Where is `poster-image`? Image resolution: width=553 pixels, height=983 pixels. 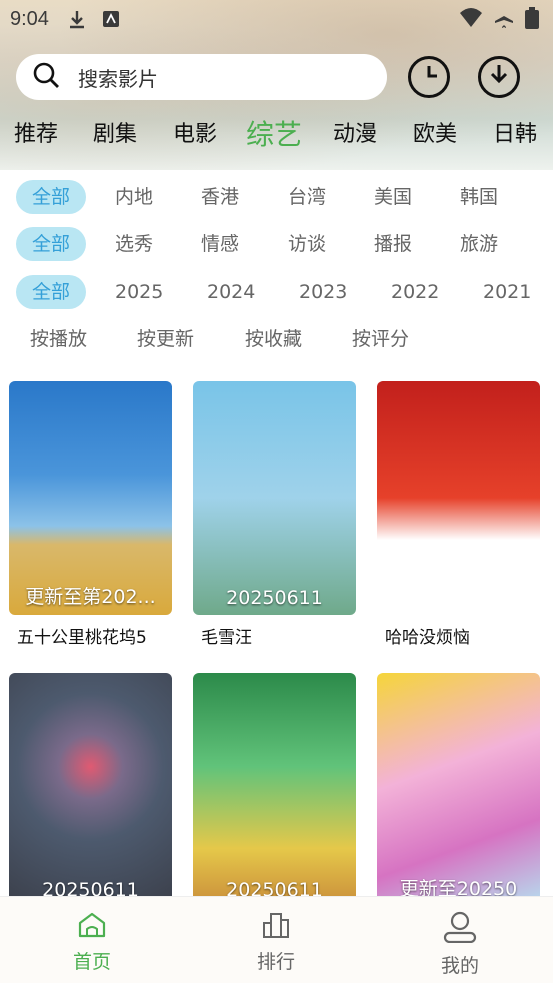
poster-image is located at coordinates (458, 498).